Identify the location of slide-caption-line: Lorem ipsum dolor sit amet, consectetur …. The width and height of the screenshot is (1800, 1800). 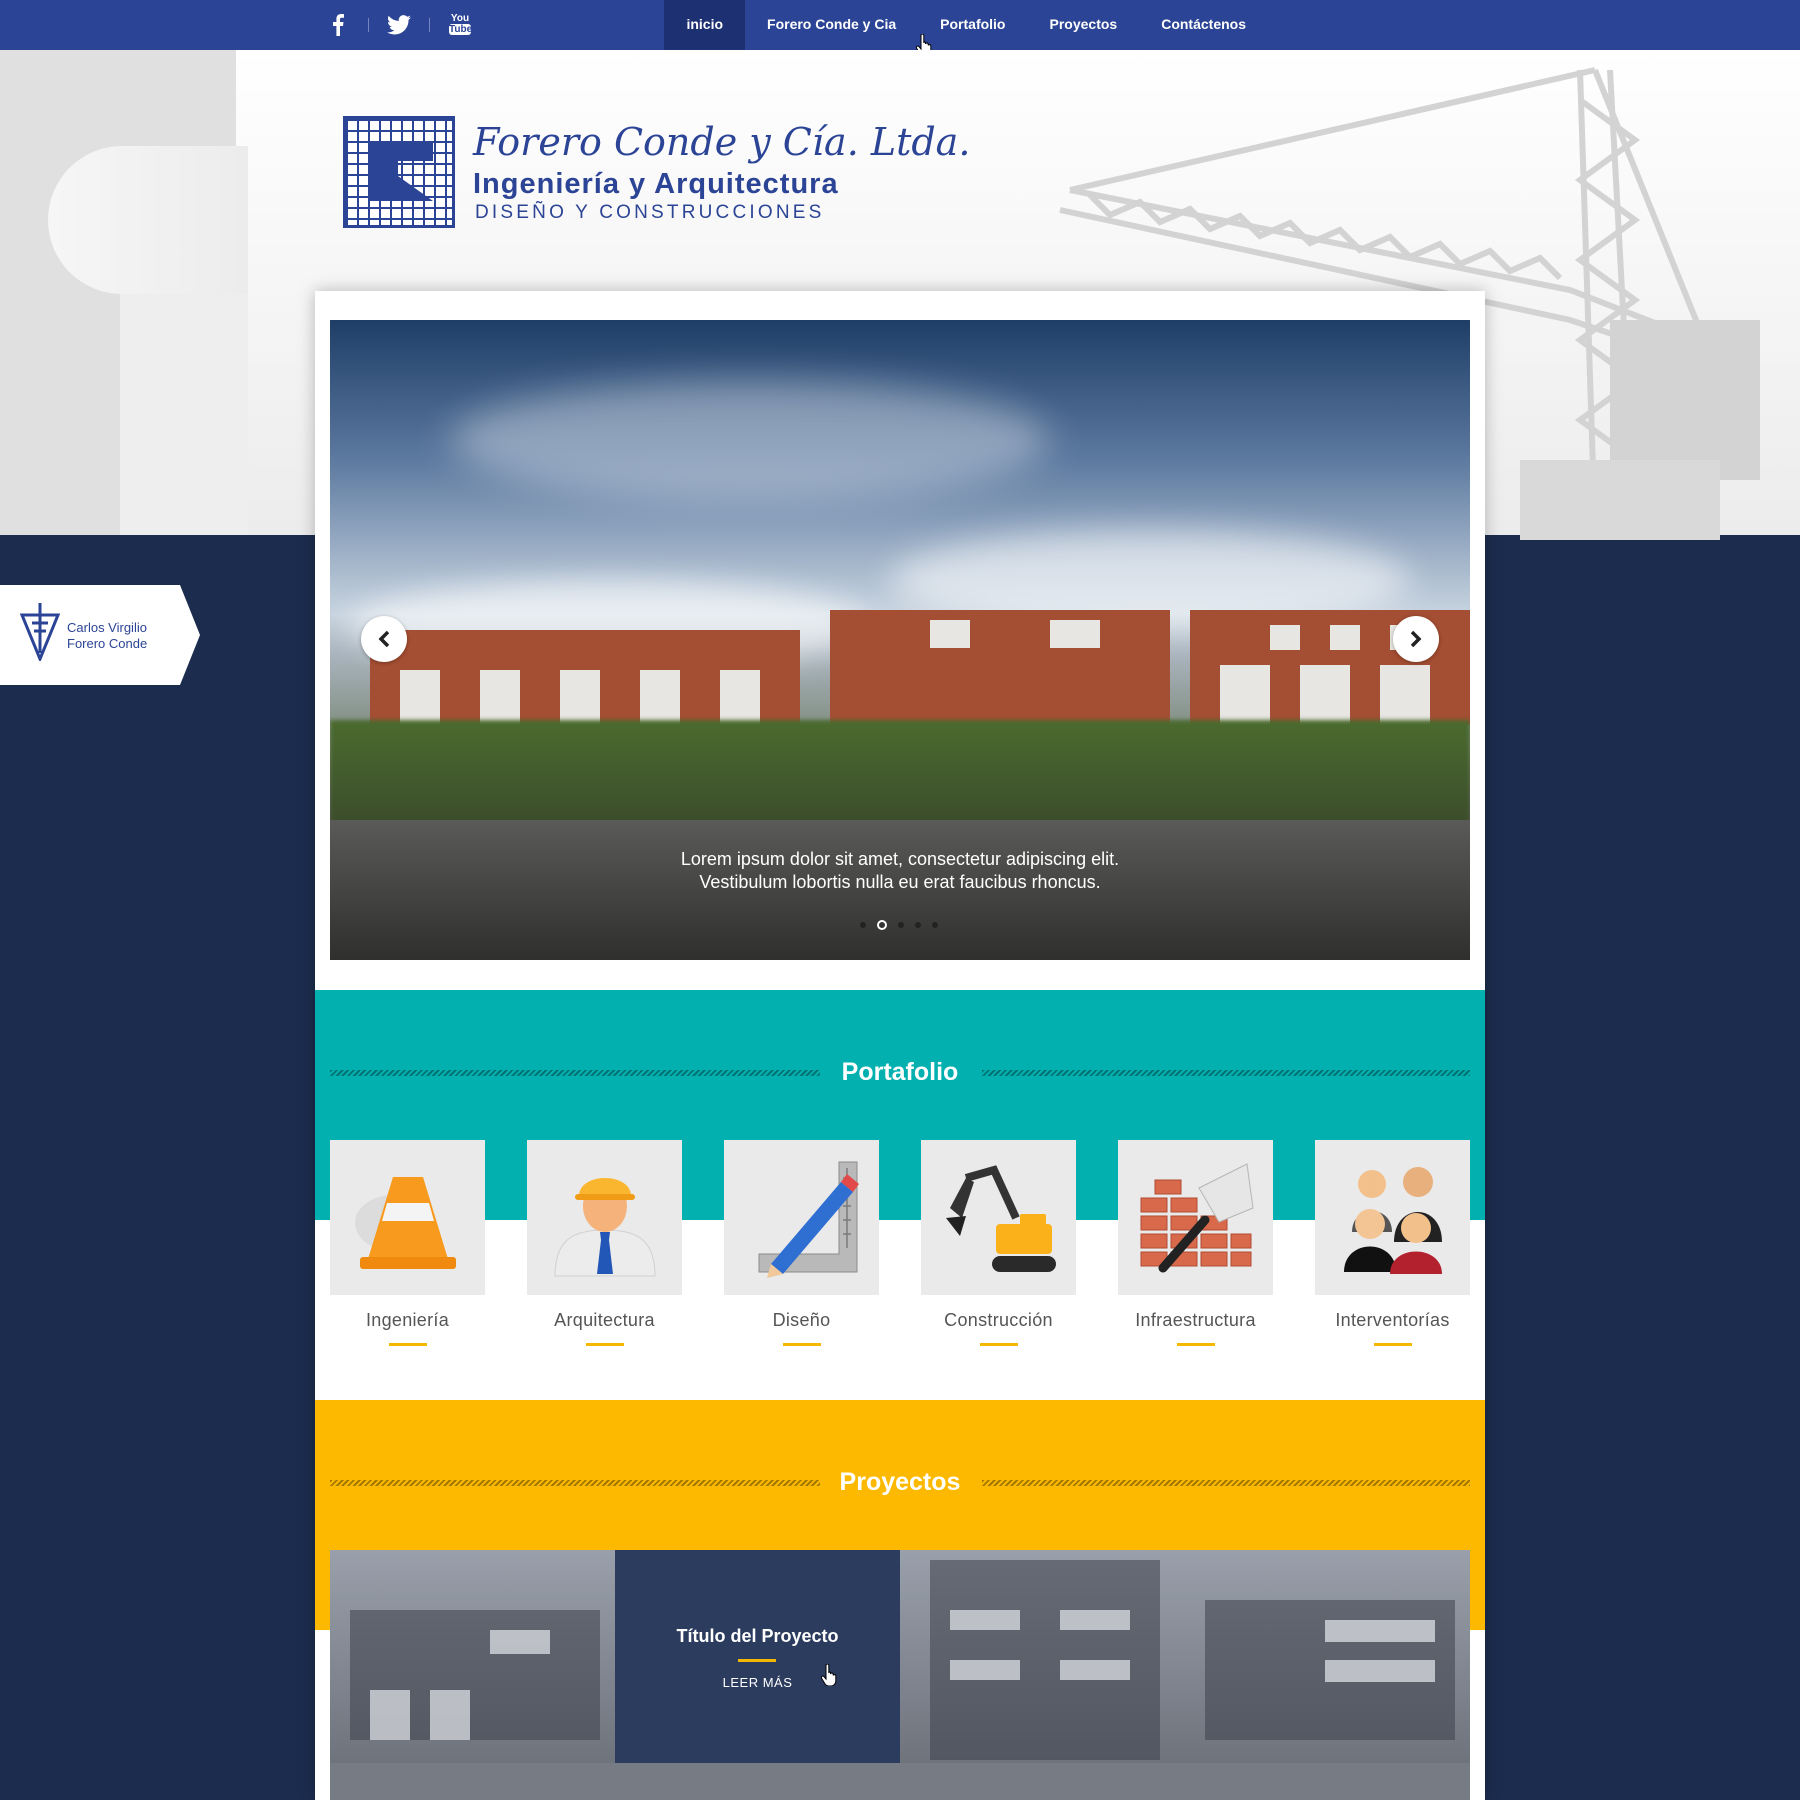
(900, 859).